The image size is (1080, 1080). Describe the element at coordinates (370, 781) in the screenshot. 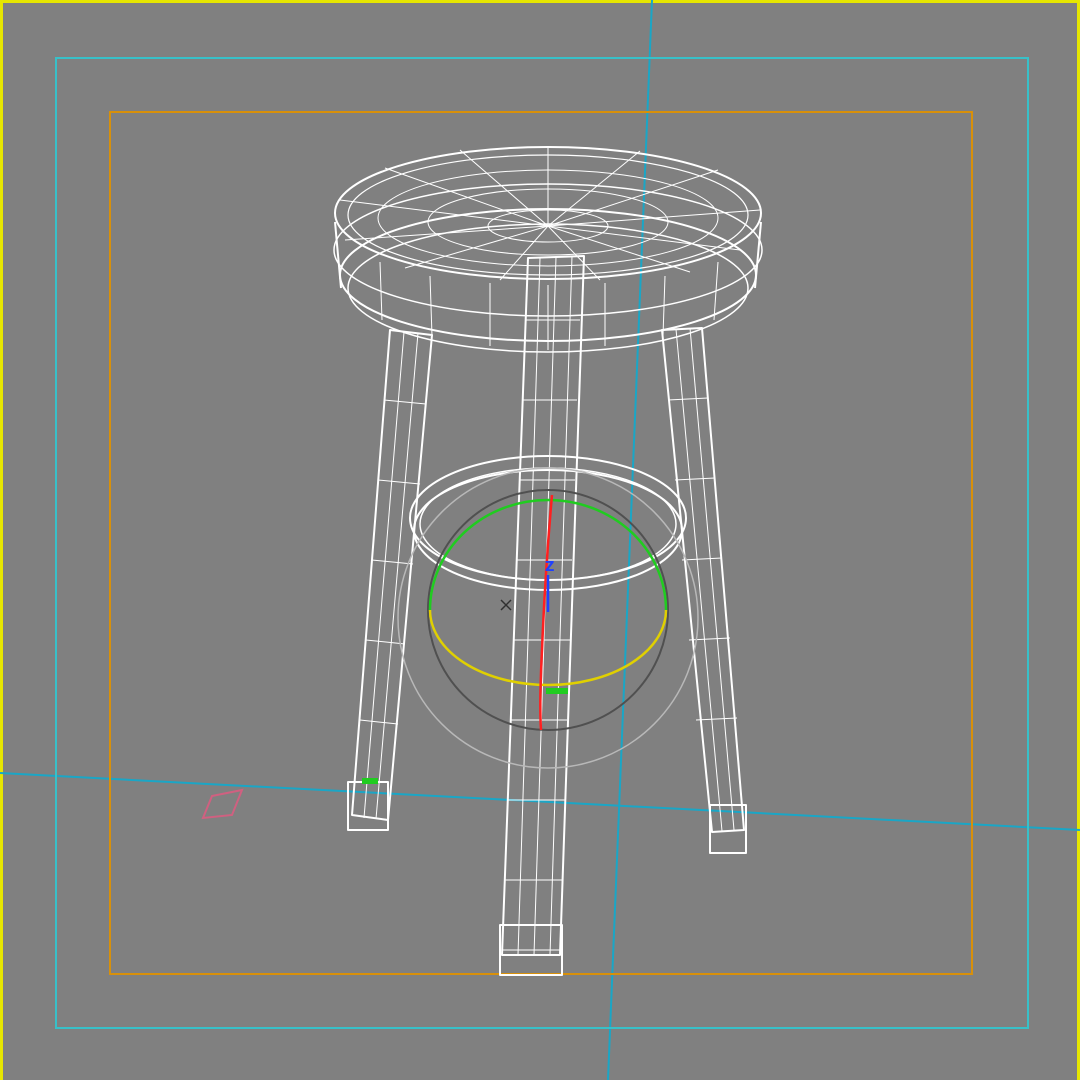

I see `foot-marker-left` at that location.